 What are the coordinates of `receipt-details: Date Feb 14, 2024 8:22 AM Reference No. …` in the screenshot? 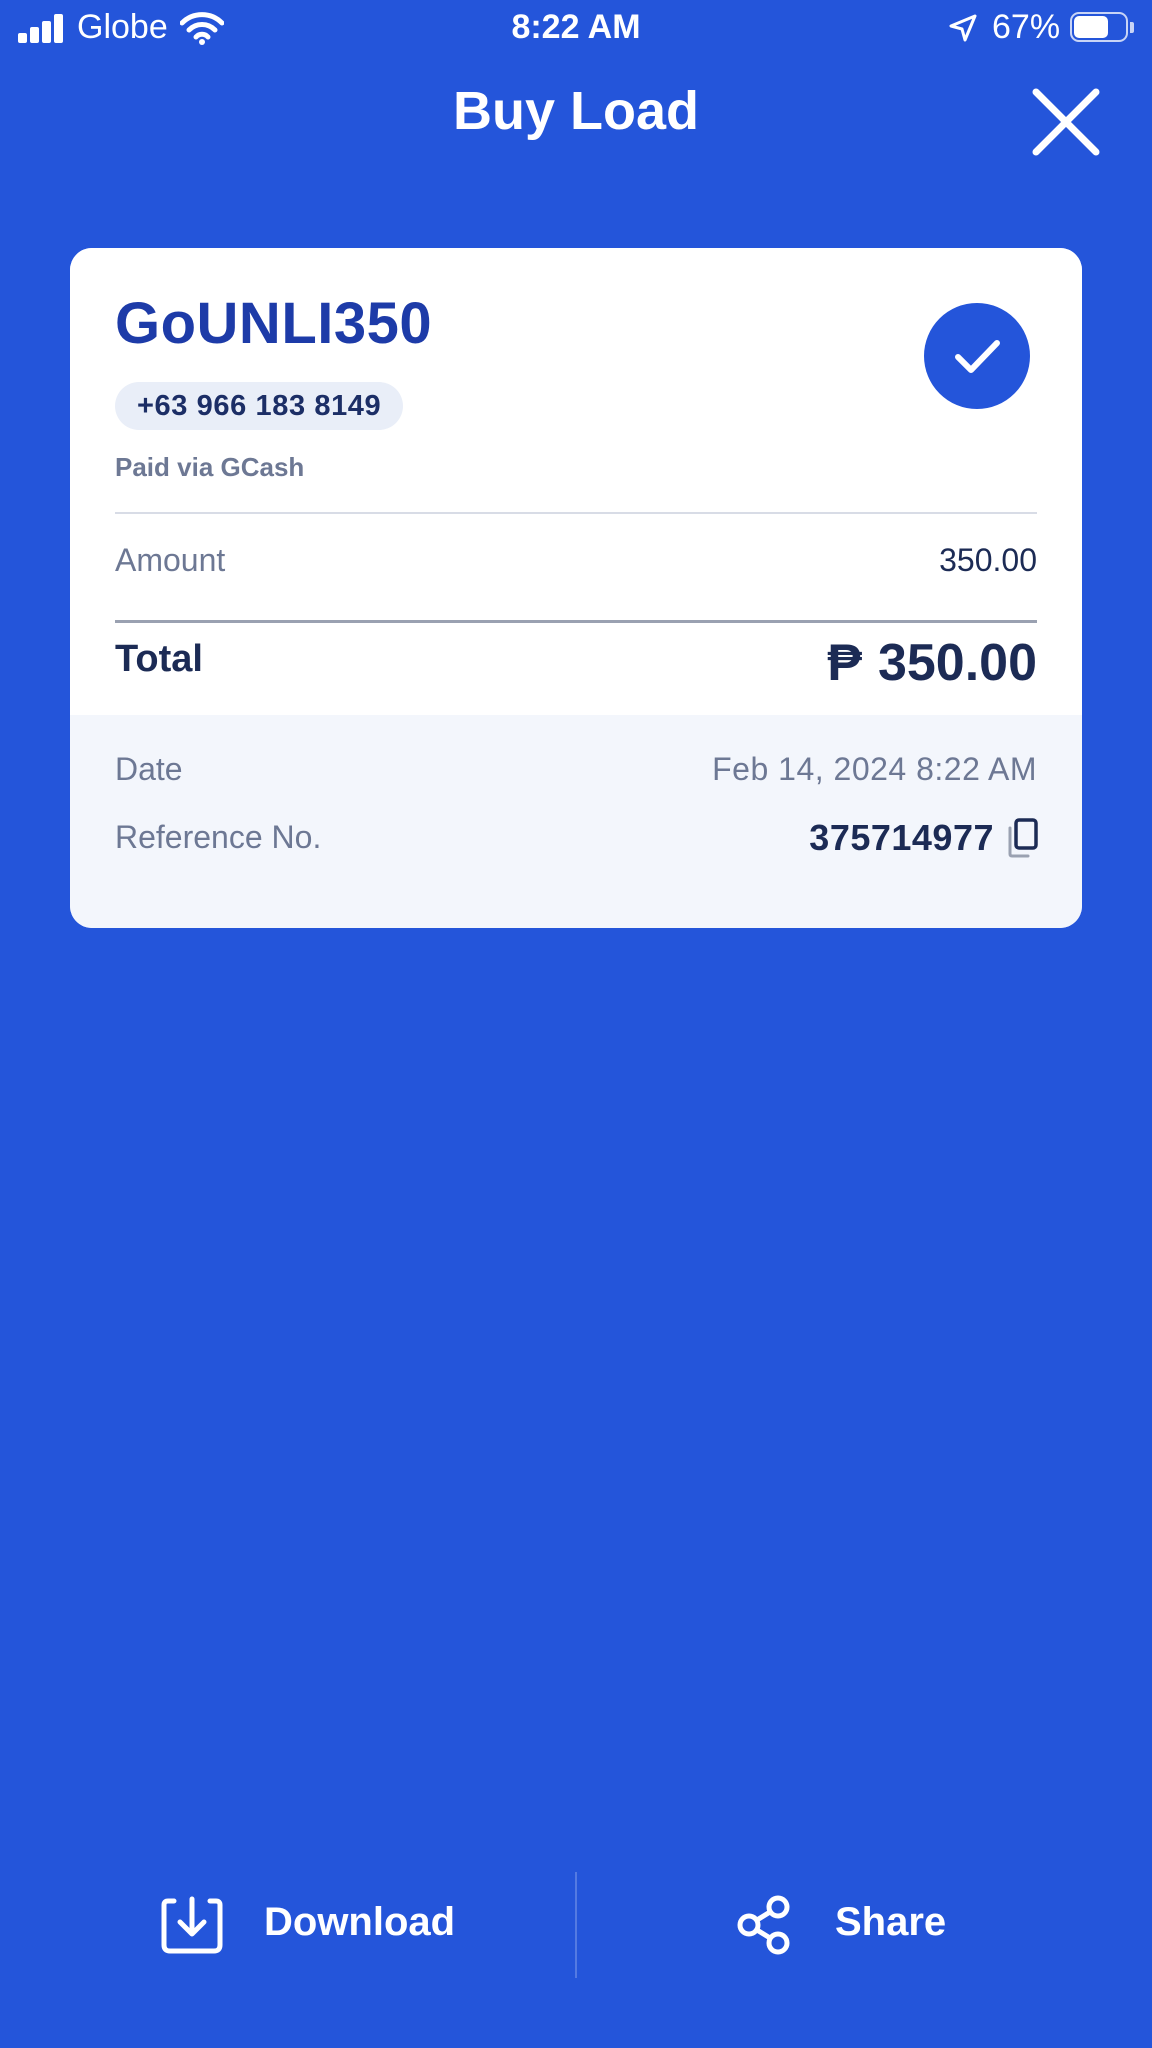 It's located at (576, 821).